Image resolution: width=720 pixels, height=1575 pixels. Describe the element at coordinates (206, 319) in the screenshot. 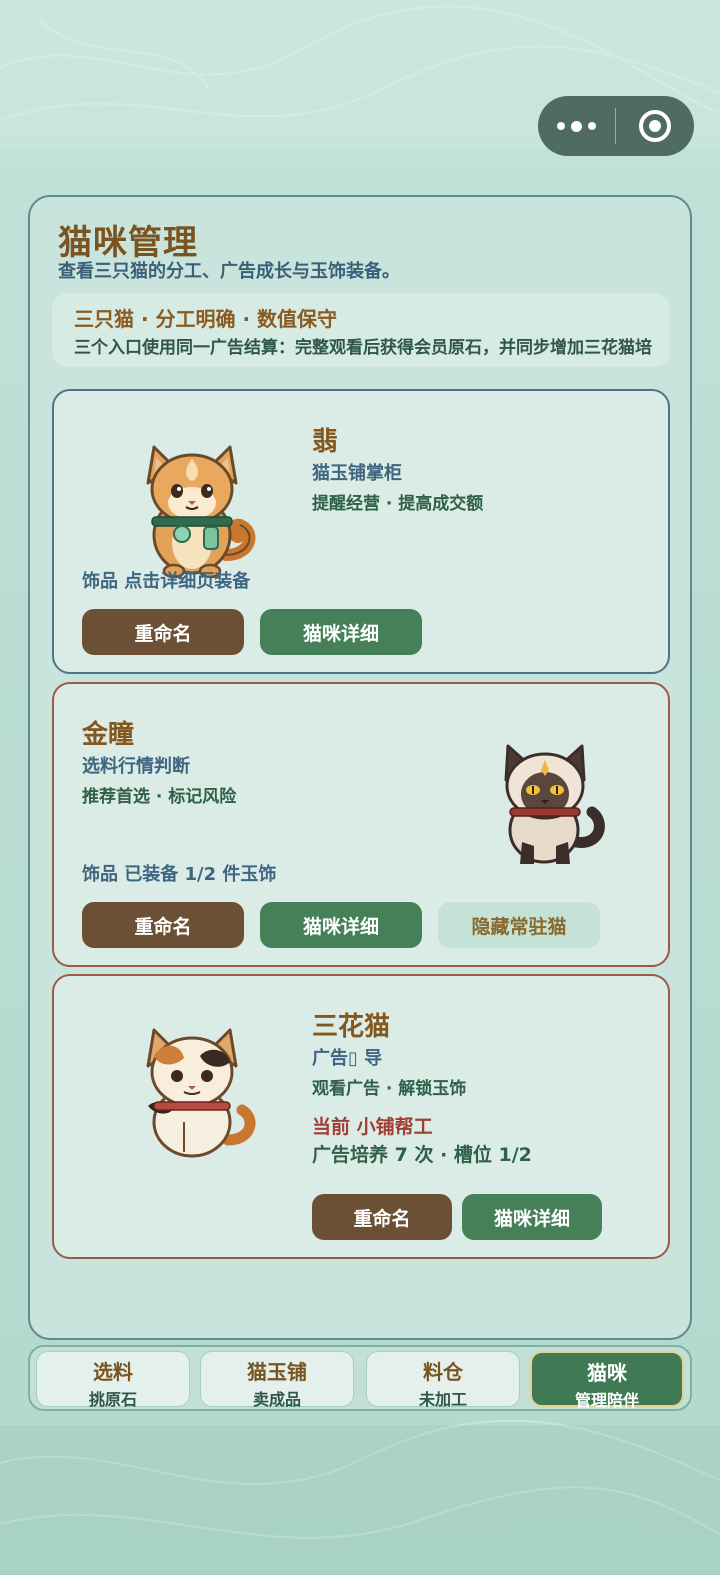

I see `summary-title: 三只猫 · 分工明确 · 数值保守` at that location.